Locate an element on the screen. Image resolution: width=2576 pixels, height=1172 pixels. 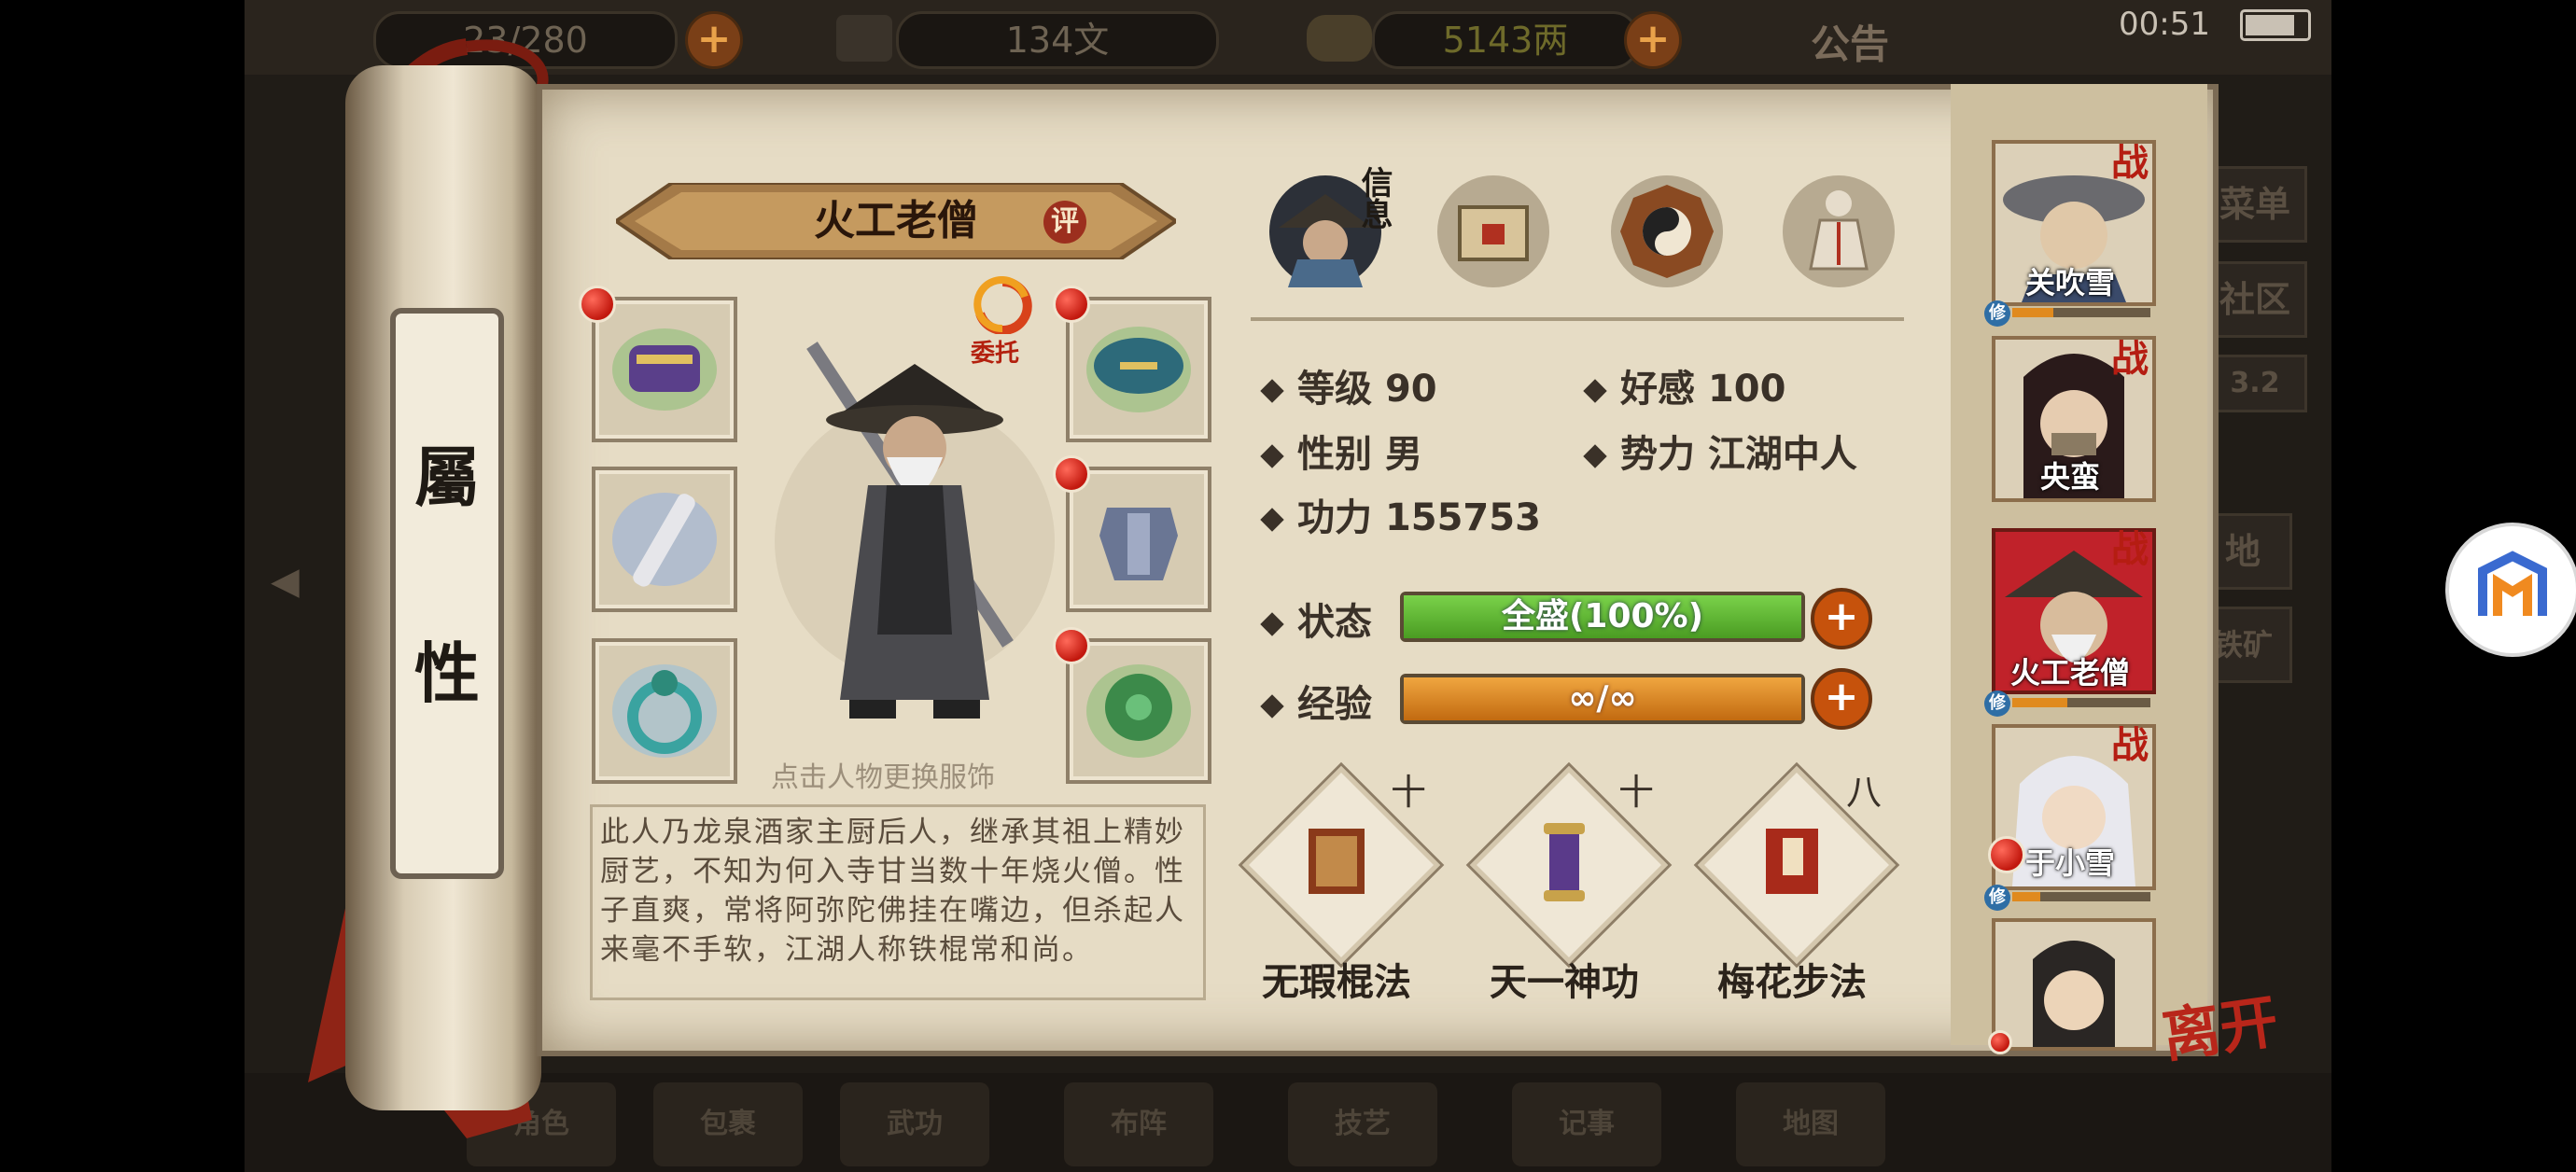
attribute-title-panel: 屬 性 is located at coordinates (447, 593).